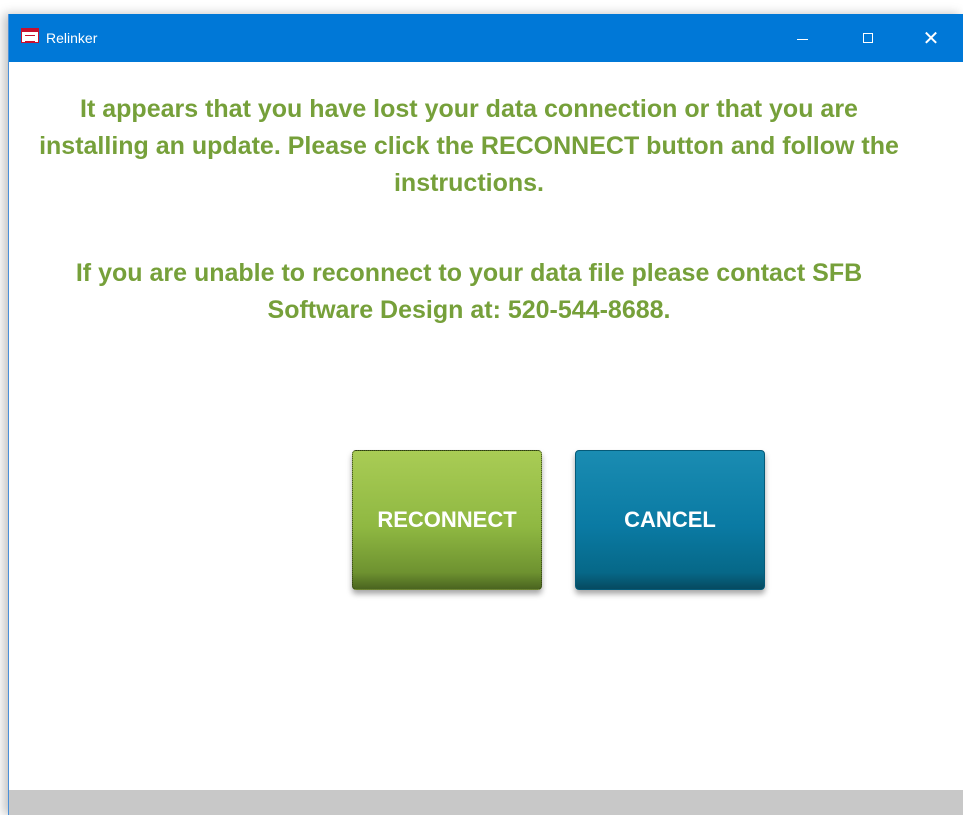 The image size is (963, 815). I want to click on minimize-icon, so click(802, 39).